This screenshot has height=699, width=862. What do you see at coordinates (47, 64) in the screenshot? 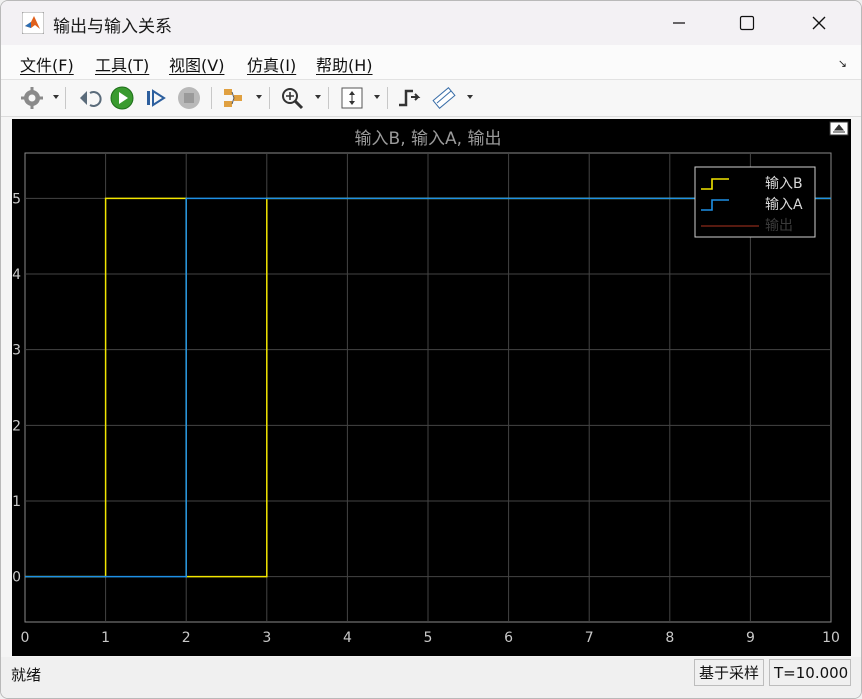
I see `menu-file: 文件(F)` at bounding box center [47, 64].